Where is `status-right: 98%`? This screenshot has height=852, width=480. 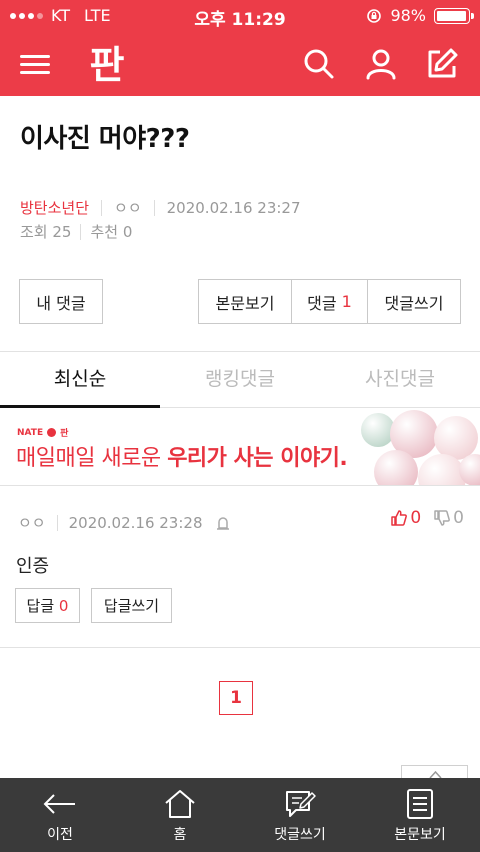
status-right: 98% is located at coordinates (420, 15).